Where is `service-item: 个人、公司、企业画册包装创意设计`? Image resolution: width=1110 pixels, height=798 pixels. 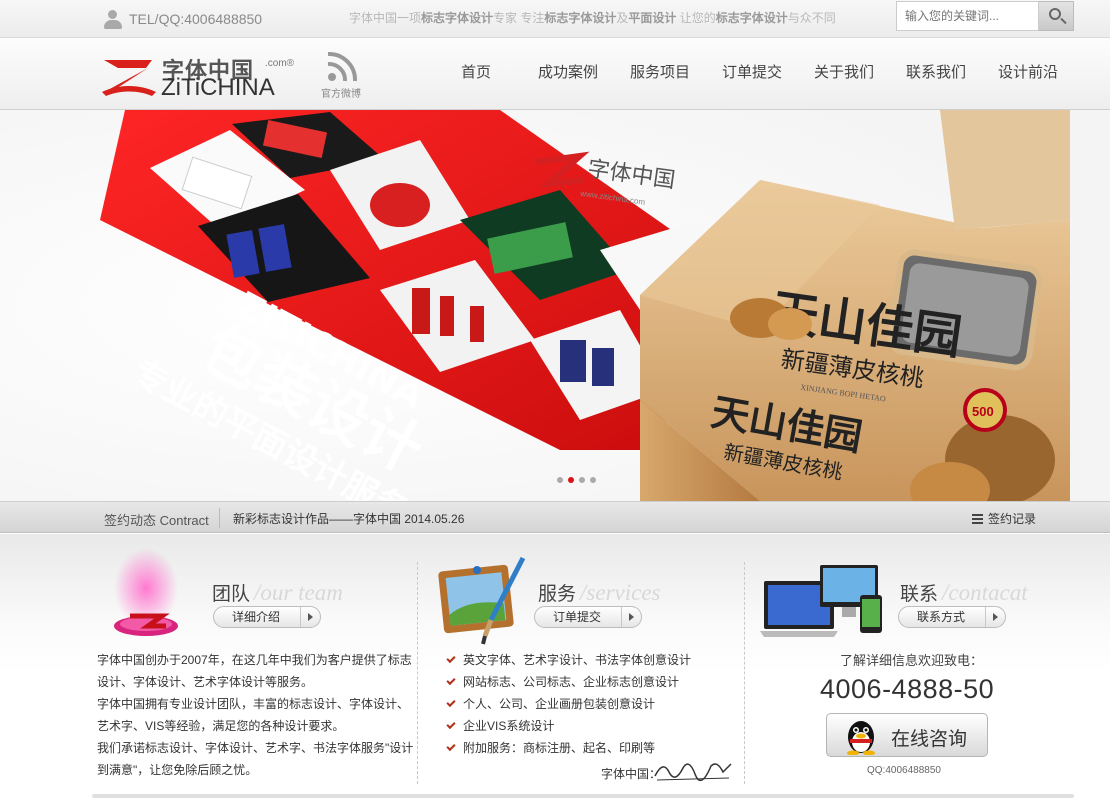 service-item: 个人、公司、企业画册包装创意设计 is located at coordinates (568, 704).